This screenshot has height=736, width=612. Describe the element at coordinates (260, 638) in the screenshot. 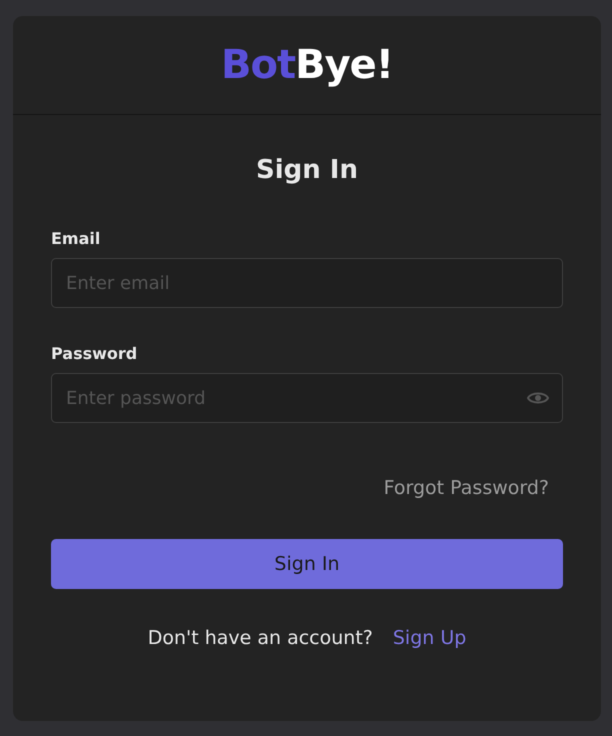

I see `account-prompt: Don't have an account?` at that location.